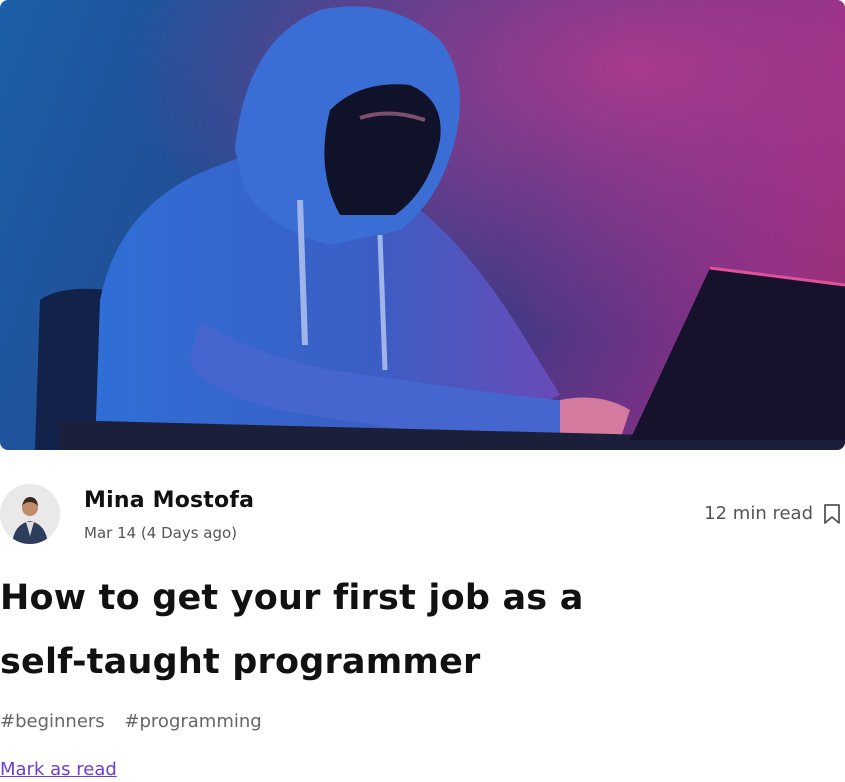 The width and height of the screenshot is (845, 782). I want to click on mark-as-read-link: Mark as read, so click(58, 769).